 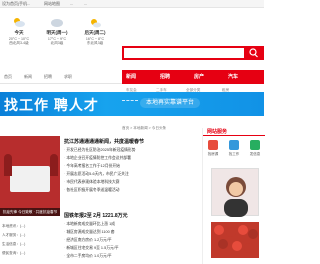 What do you see at coordinates (13, 235) in the screenshot?
I see `left-link: 人才服务：(...)` at bounding box center [13, 235].